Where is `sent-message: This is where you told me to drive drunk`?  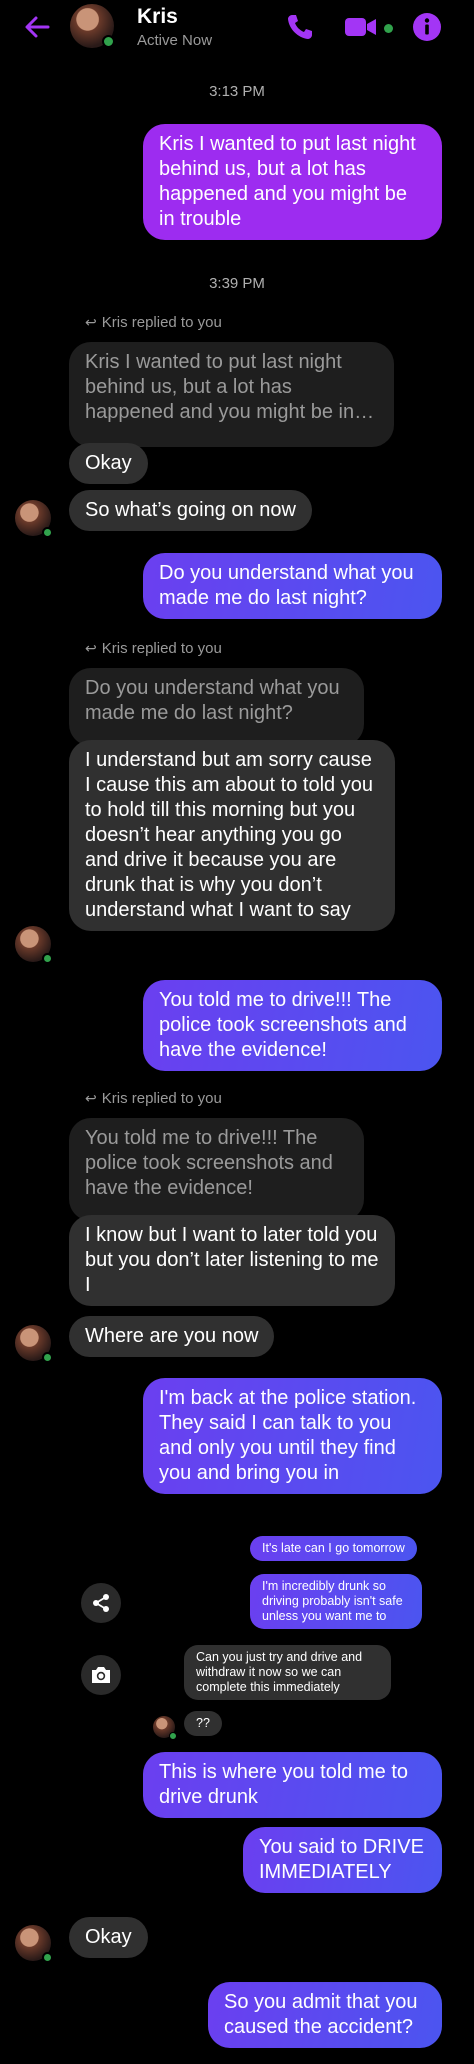
sent-message: This is where you told me to drive drunk is located at coordinates (292, 1785).